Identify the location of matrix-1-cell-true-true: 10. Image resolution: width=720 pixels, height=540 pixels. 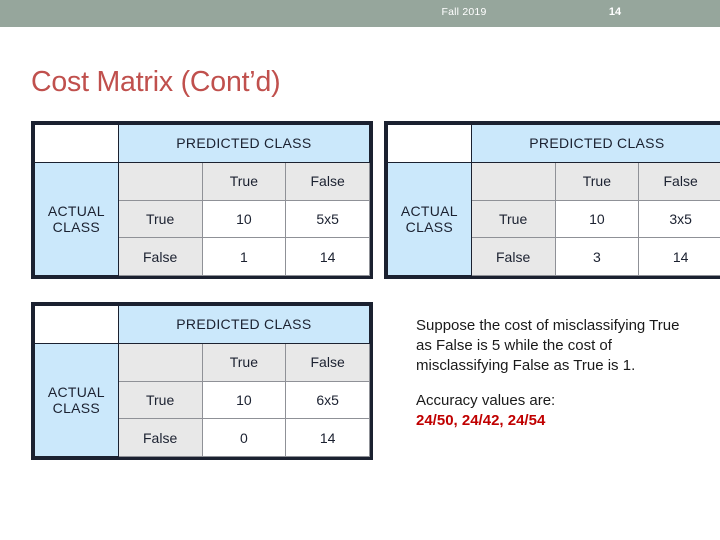
(244, 219).